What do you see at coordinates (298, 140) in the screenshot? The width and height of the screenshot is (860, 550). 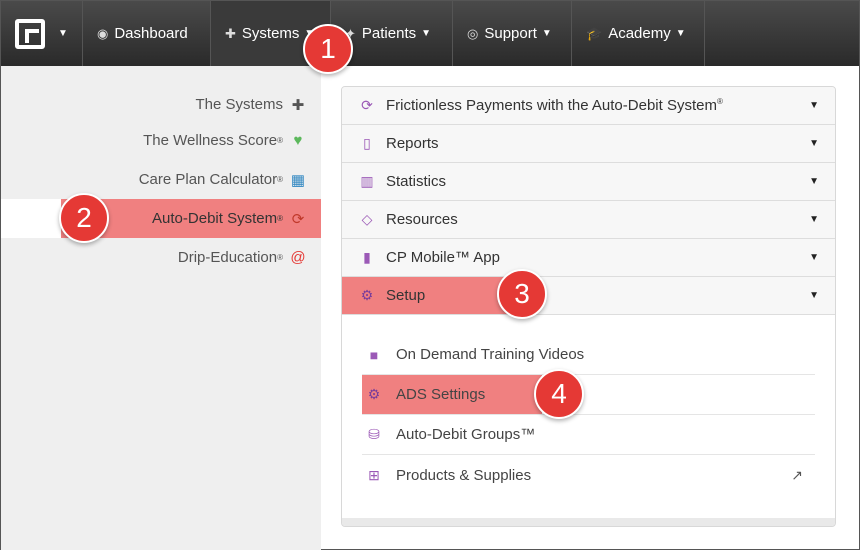 I see `heartbeat-icon: ♥` at bounding box center [298, 140].